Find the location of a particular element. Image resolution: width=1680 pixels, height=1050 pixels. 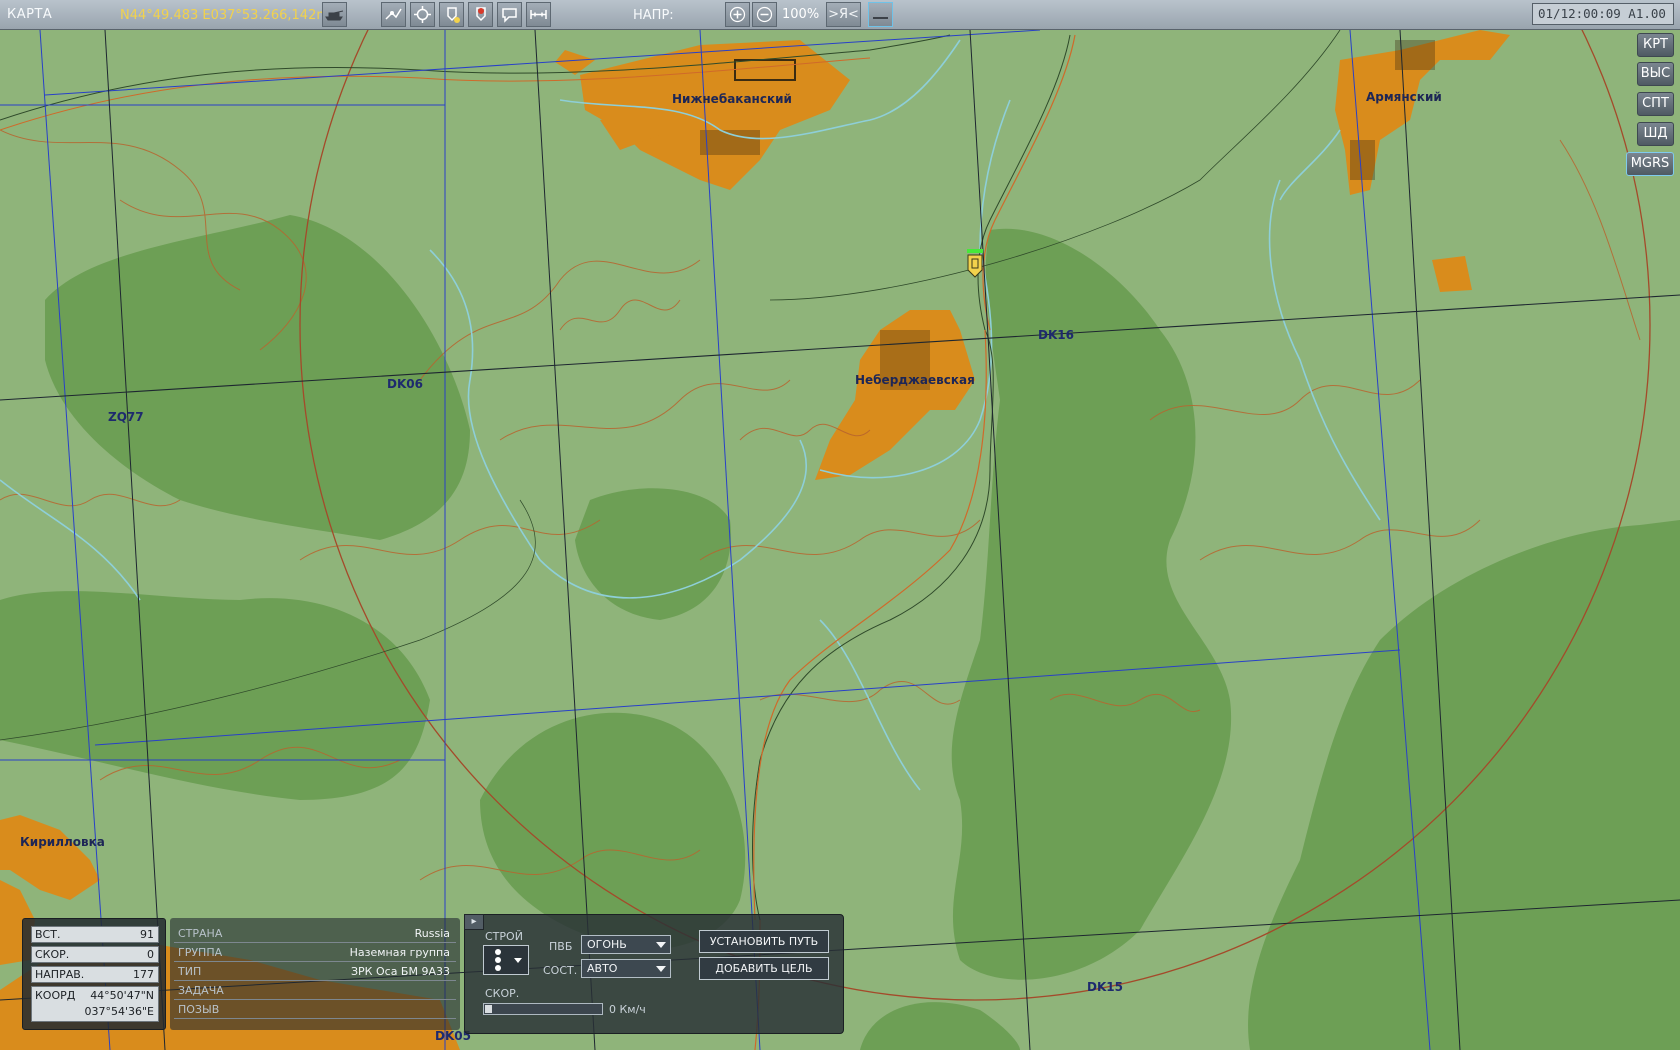

map-mode-latlong-button: ШД is located at coordinates (1655, 134).